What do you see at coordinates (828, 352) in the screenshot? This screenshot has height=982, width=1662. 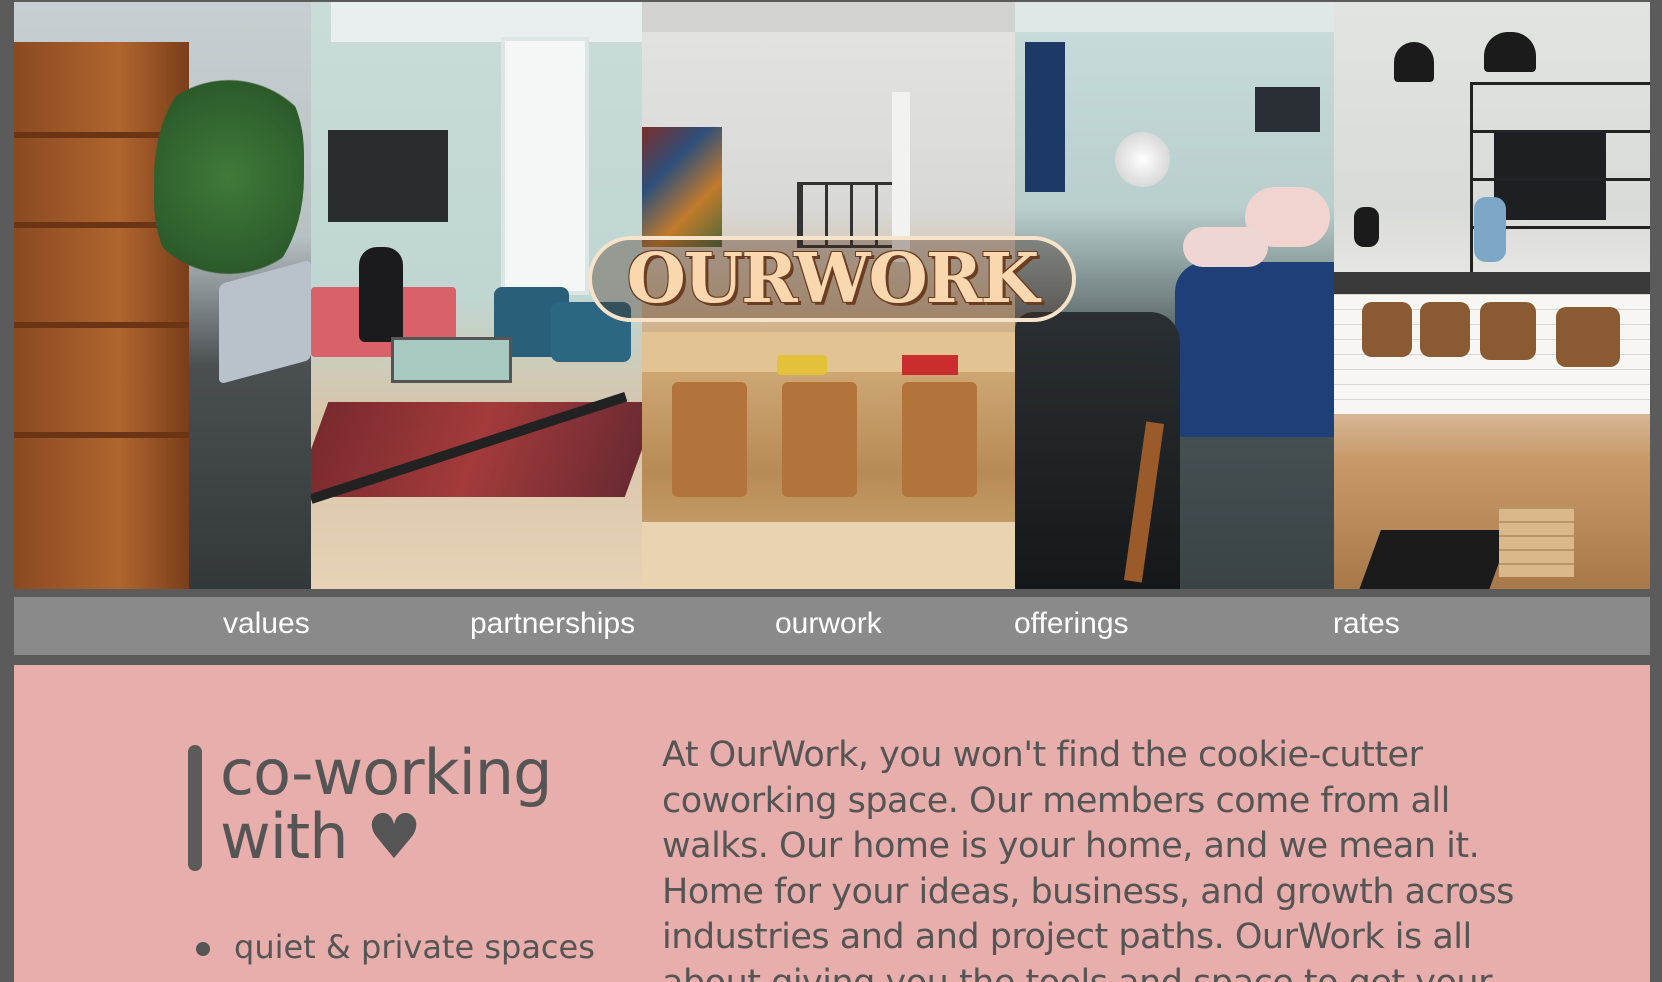 I see `long-table` at bounding box center [828, 352].